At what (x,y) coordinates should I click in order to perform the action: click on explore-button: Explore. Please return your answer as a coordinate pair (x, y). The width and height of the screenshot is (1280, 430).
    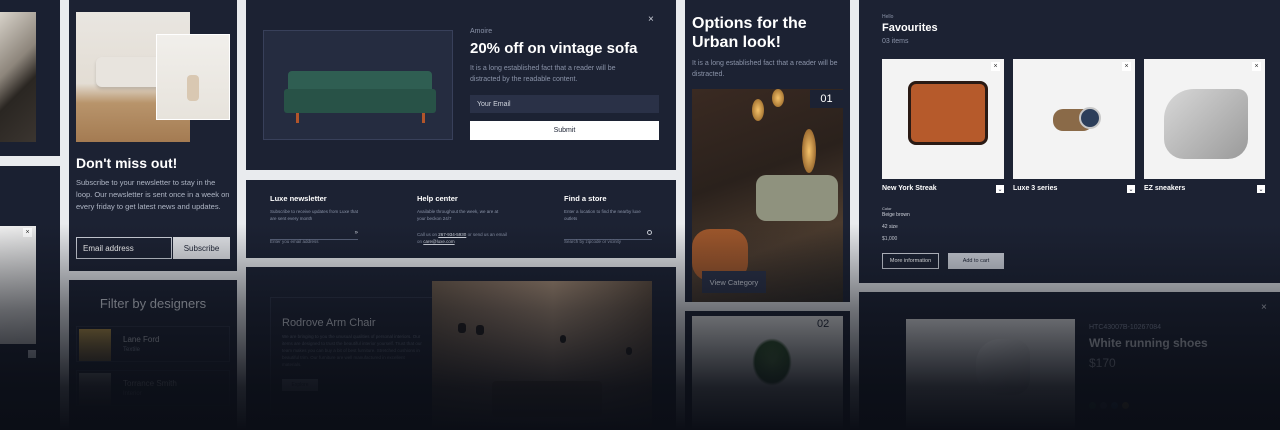
    Looking at the image, I should click on (300, 385).